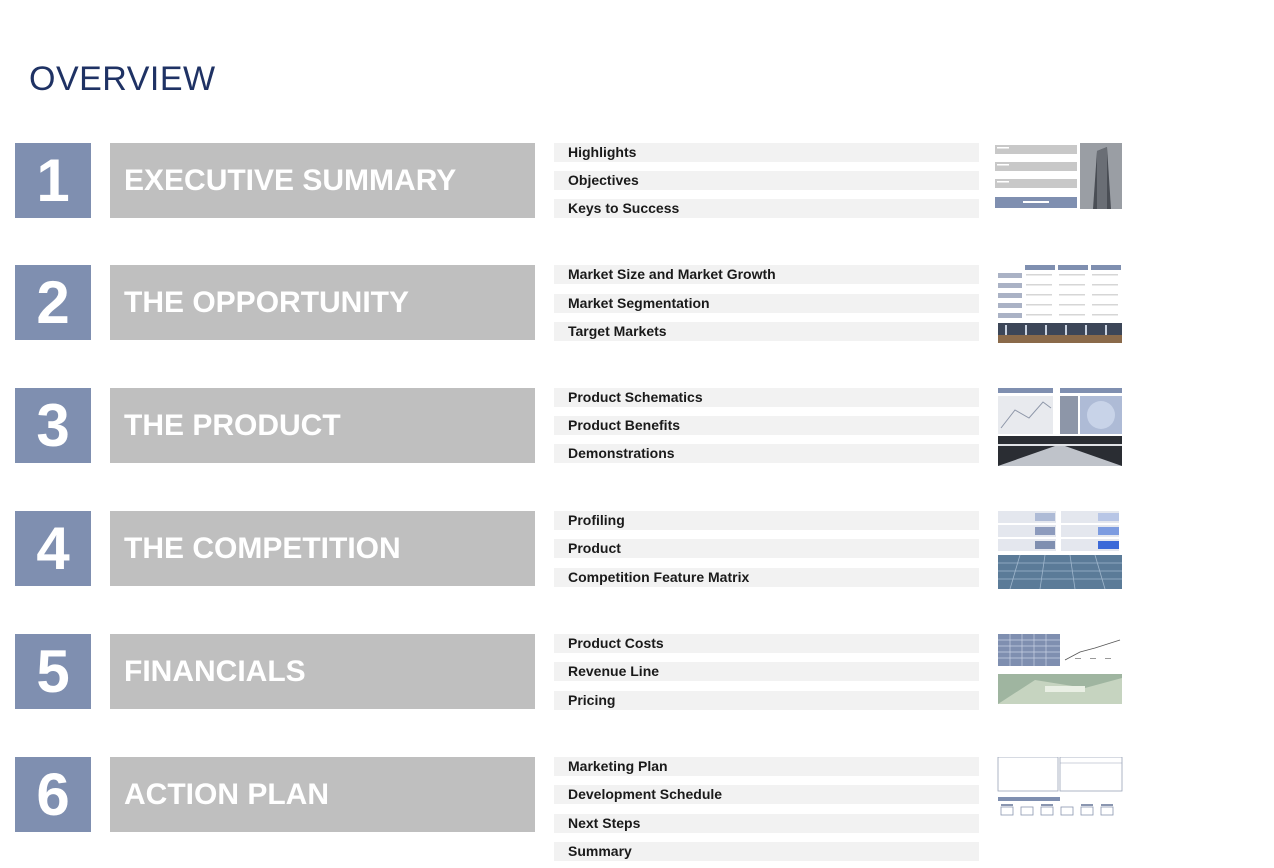 This screenshot has width=1274, height=868. I want to click on section-number: 2, so click(53, 302).